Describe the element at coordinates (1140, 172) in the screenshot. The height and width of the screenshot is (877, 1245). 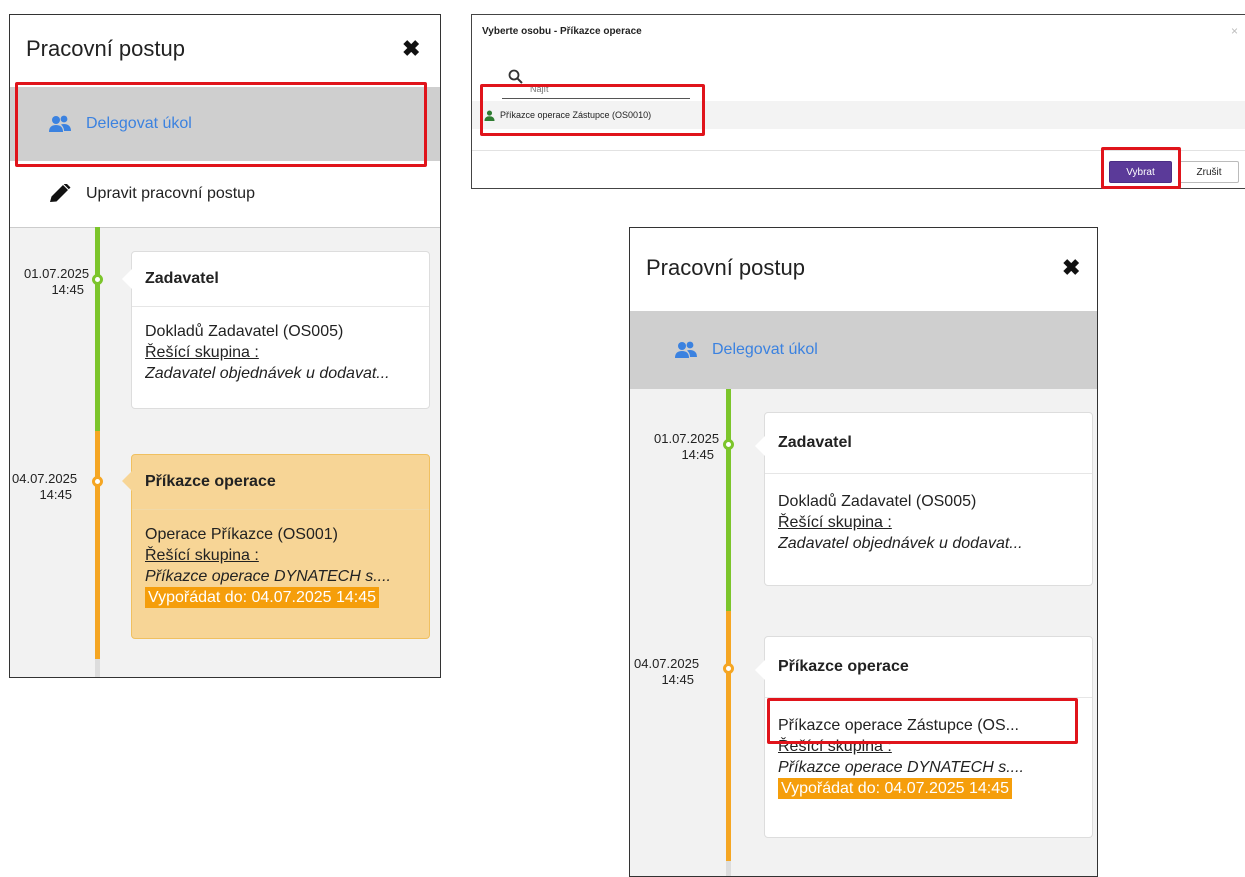
I see `select-button: Vybrat` at that location.